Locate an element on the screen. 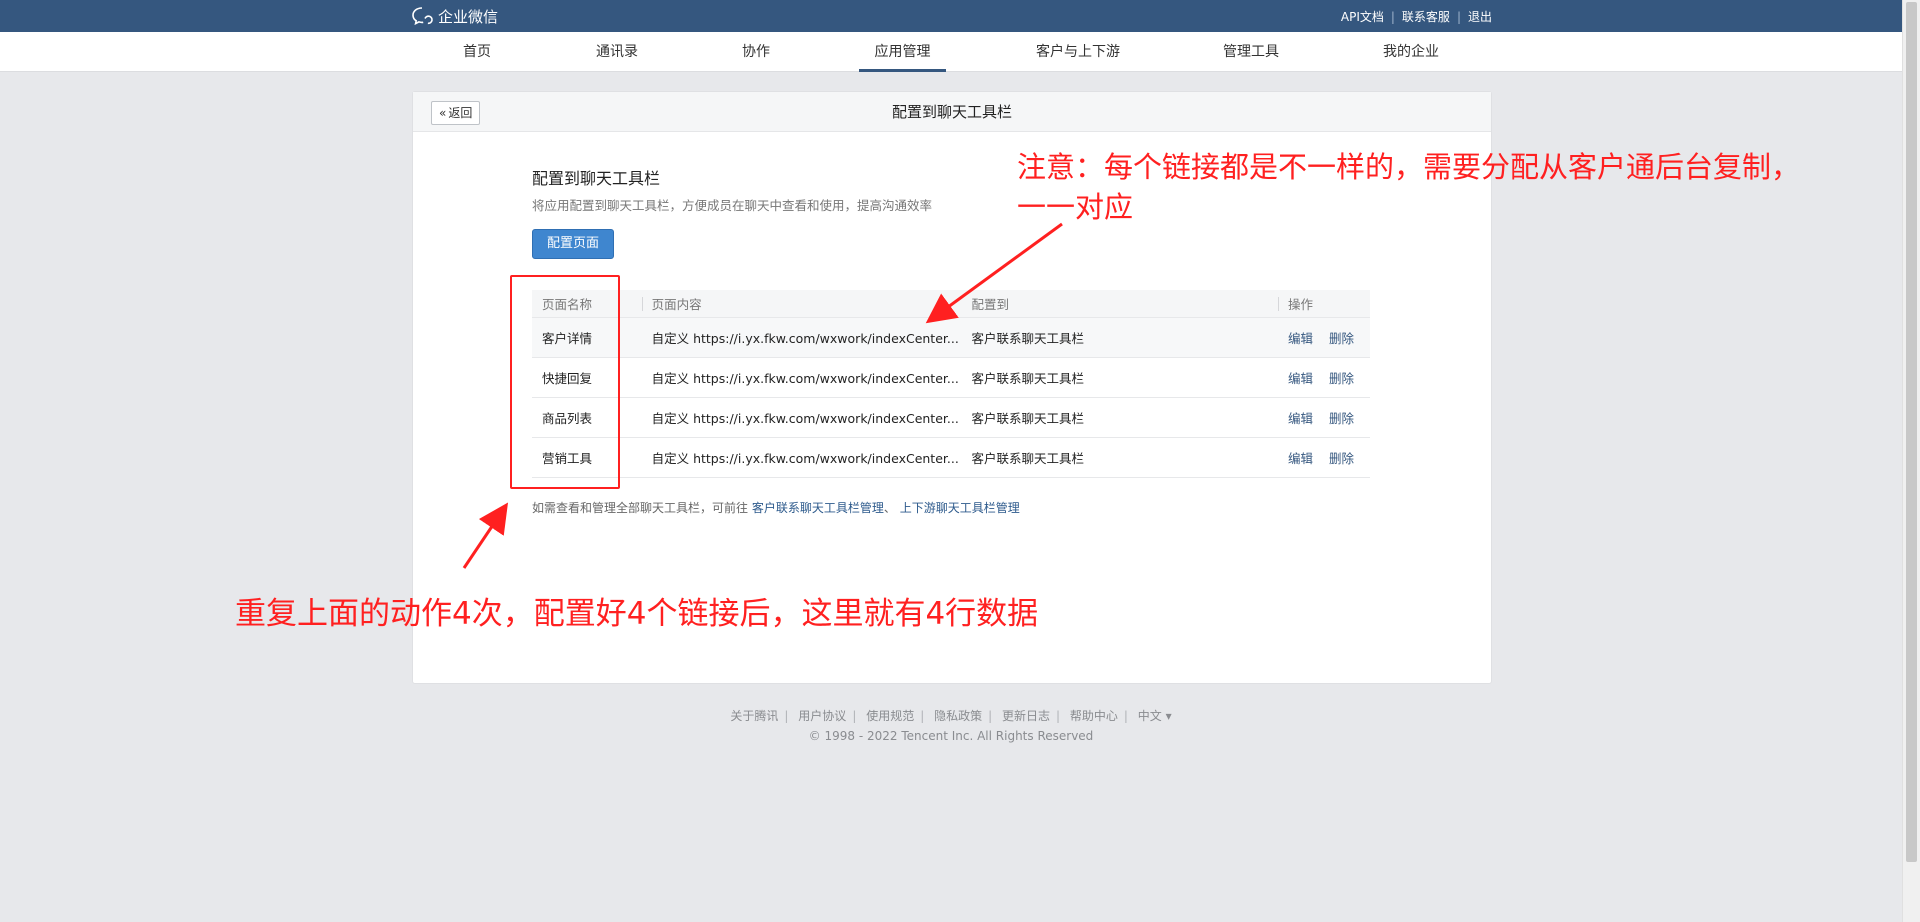 Image resolution: width=1920 pixels, height=922 pixels. top-links: API文档 | 联系客服 | 退出 is located at coordinates (1416, 16).